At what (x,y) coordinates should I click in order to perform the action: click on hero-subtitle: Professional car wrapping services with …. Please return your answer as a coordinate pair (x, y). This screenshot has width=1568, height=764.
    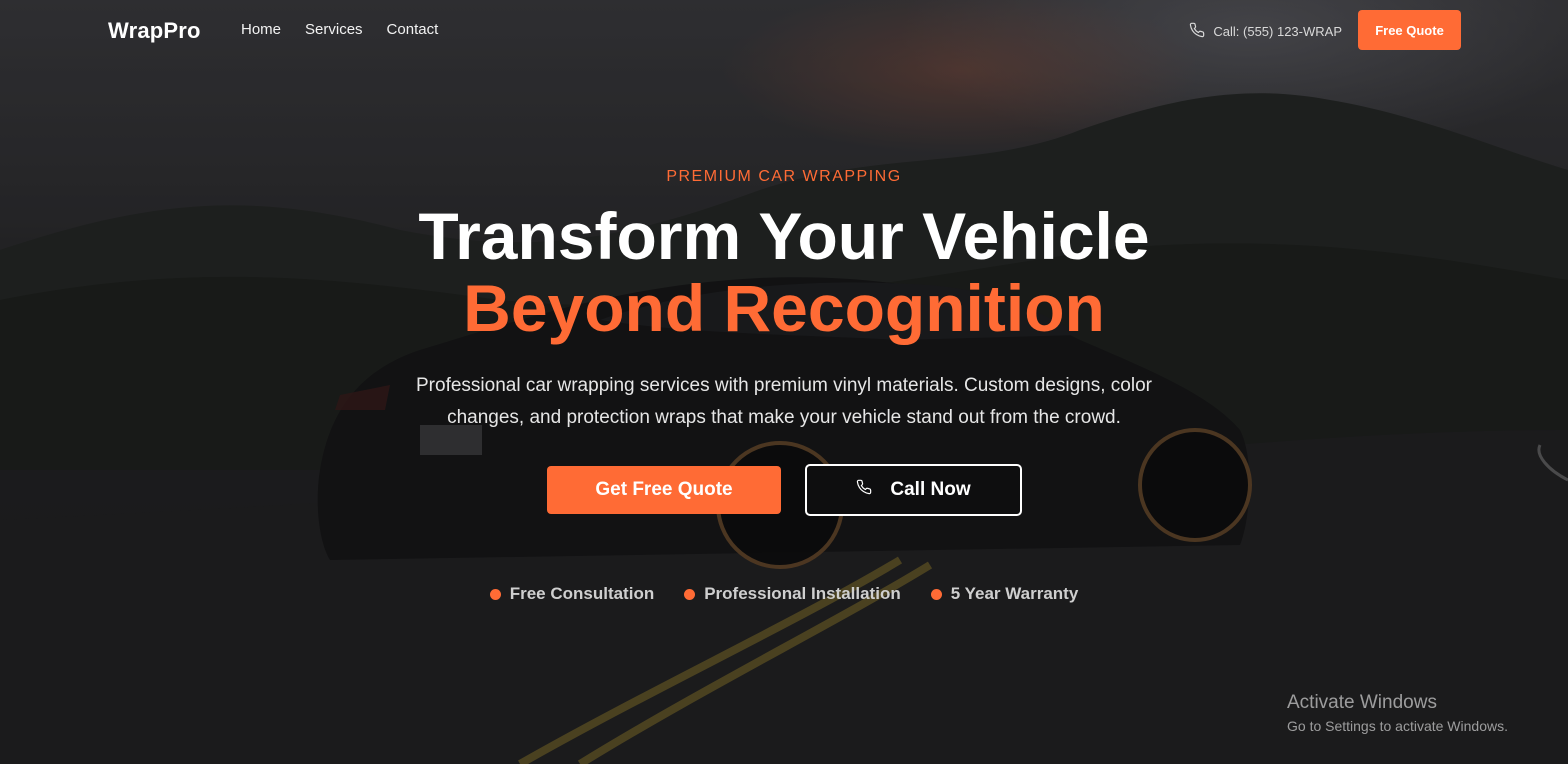
    Looking at the image, I should click on (784, 401).